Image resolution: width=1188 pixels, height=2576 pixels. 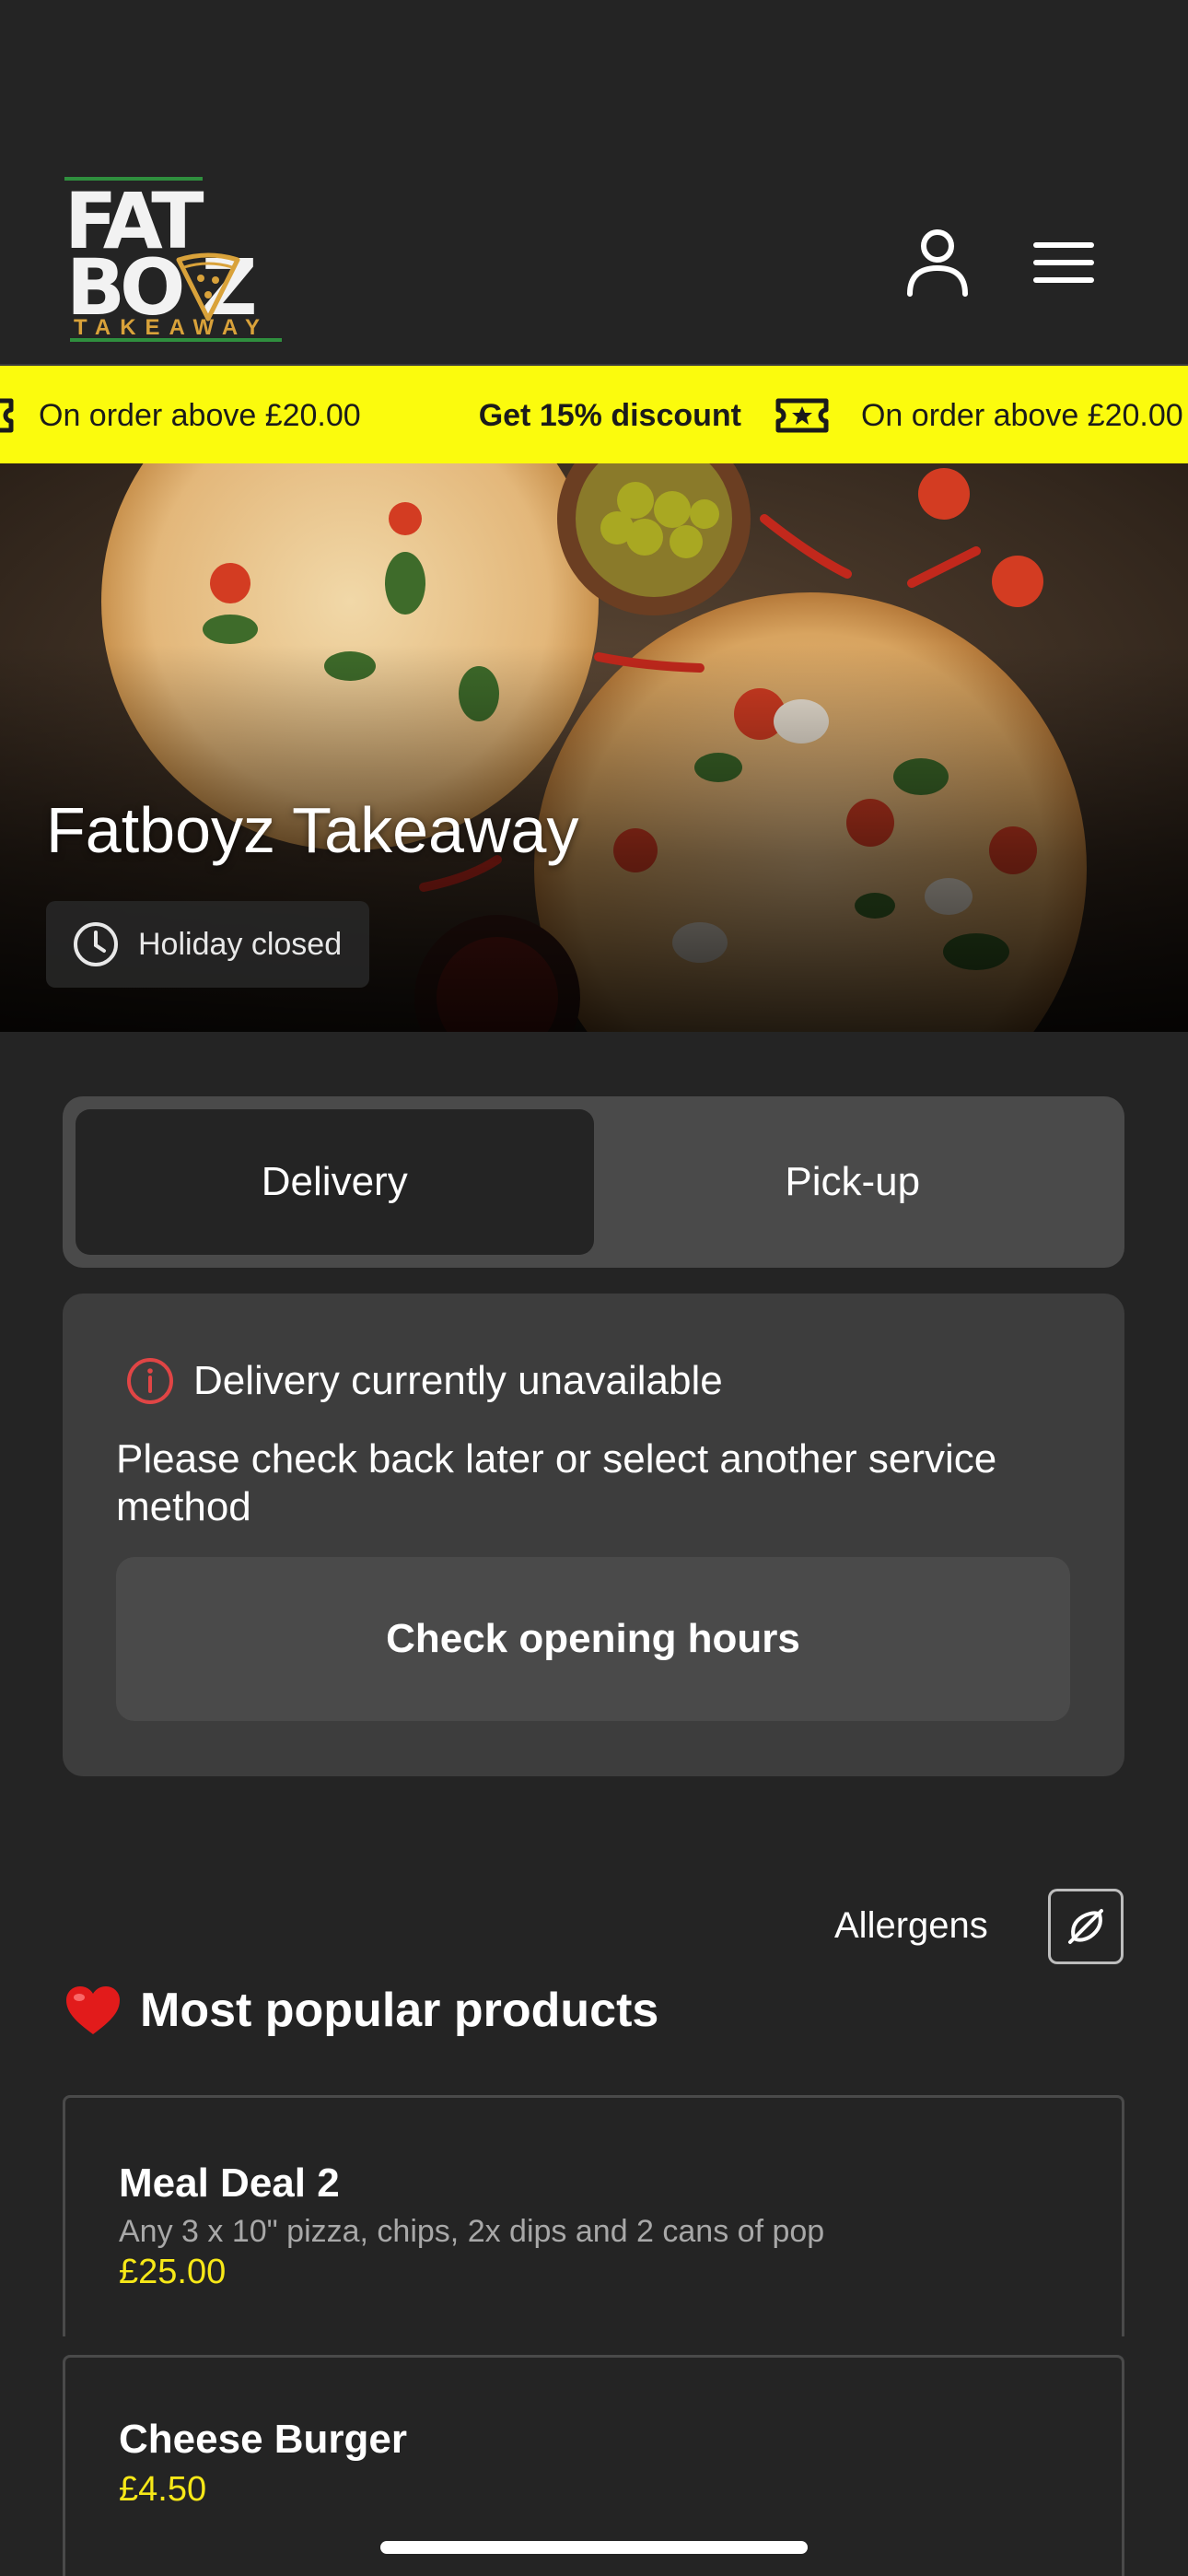 I want to click on product-price: £25.00, so click(x=173, y=2272).